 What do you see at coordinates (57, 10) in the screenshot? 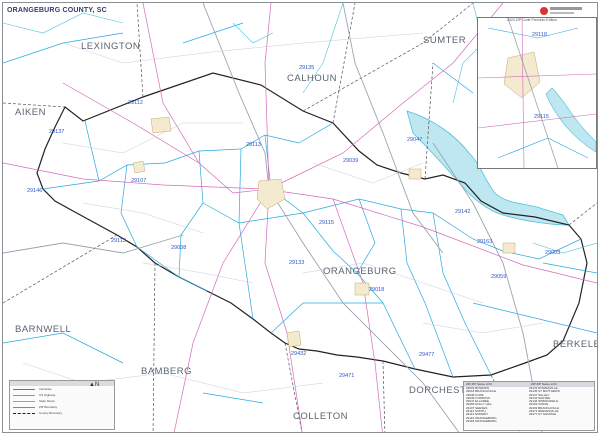
I see `map-title: ORANGEBURG COUNTY, SC` at bounding box center [57, 10].